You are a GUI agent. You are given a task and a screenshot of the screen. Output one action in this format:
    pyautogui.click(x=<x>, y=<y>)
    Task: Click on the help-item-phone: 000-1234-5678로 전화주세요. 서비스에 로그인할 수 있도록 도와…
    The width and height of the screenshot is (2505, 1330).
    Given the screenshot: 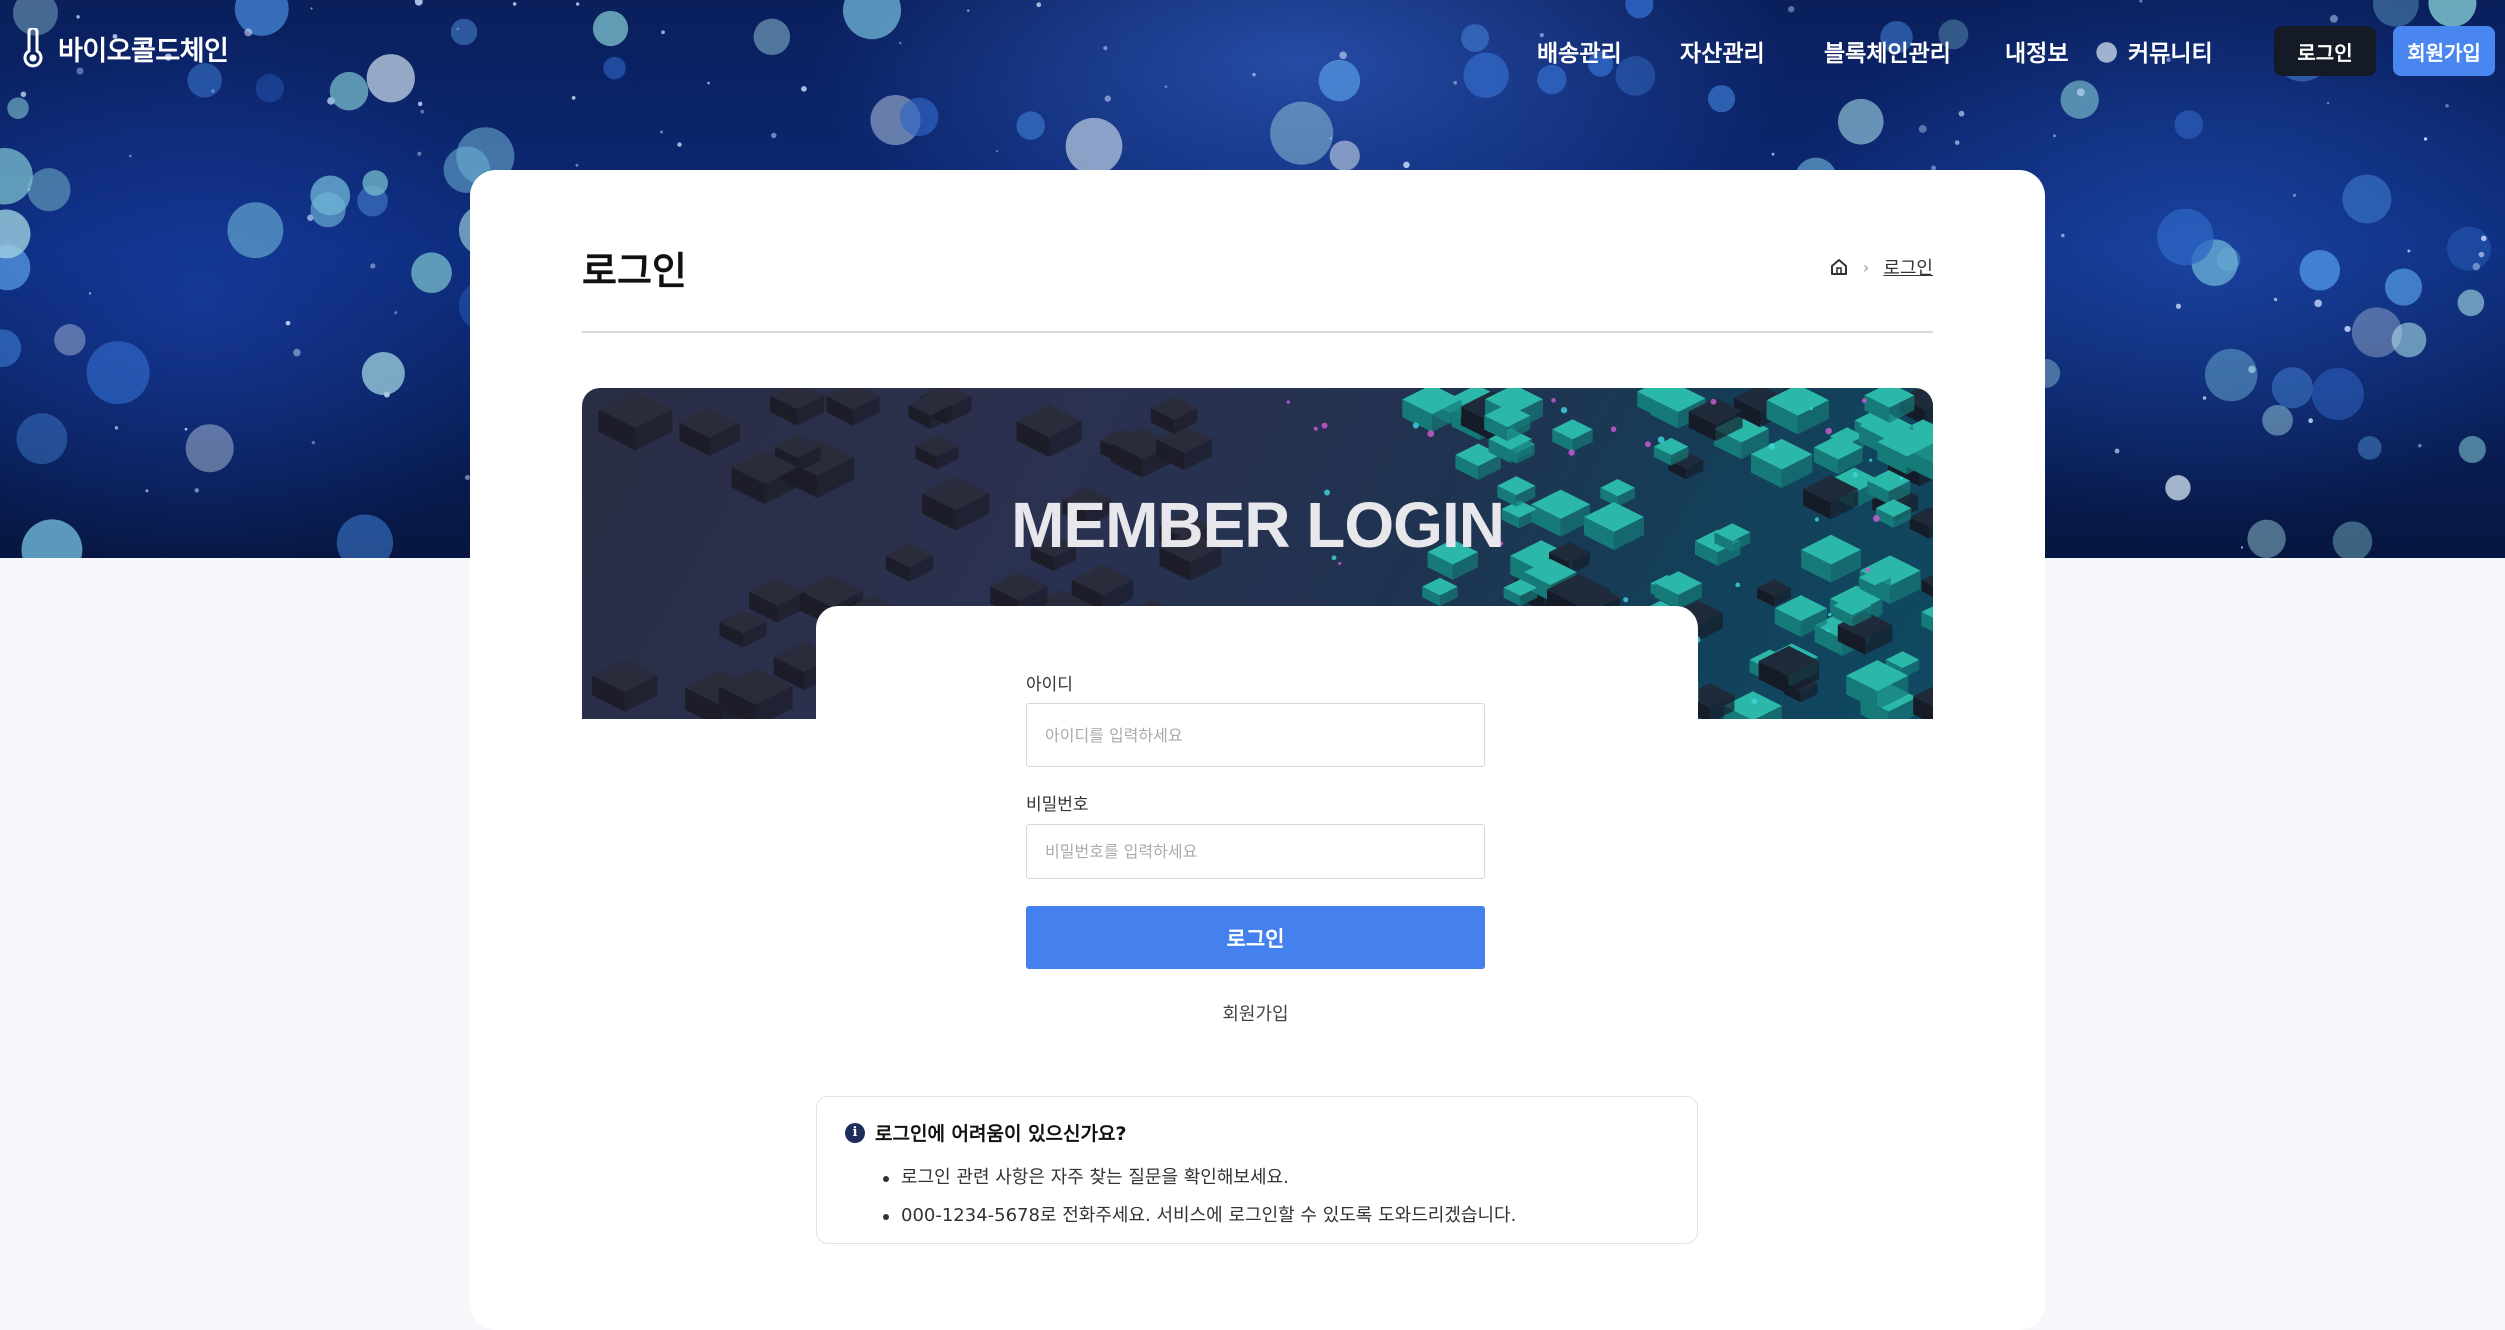 What is the action you would take?
    pyautogui.click(x=1199, y=1216)
    